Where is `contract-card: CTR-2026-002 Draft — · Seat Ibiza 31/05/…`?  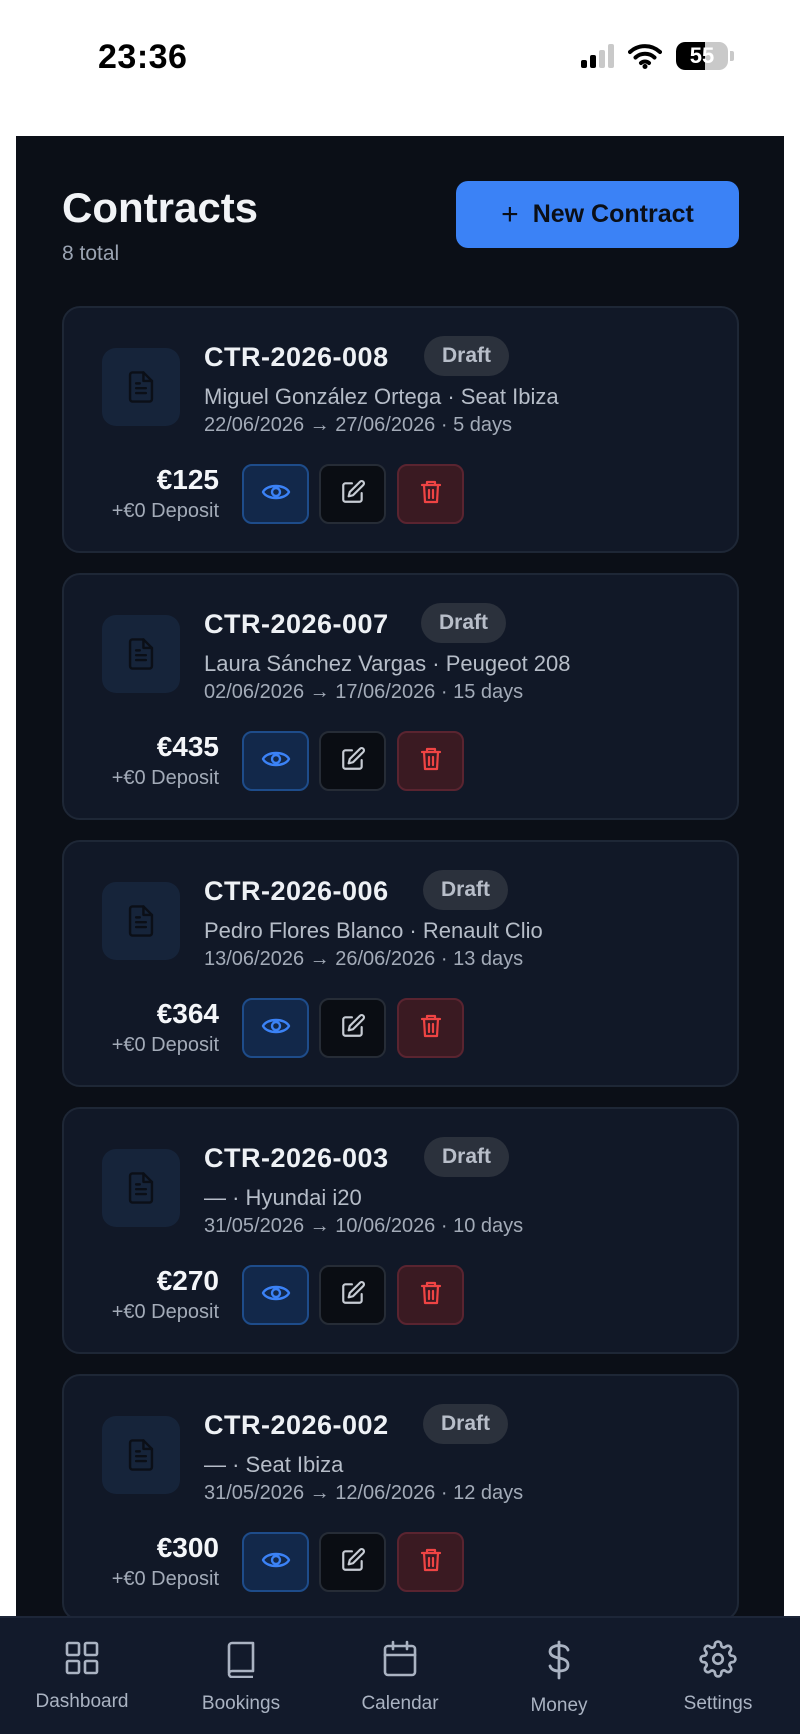 contract-card: CTR-2026-002 Draft — · Seat Ibiza 31/05/… is located at coordinates (400, 1495).